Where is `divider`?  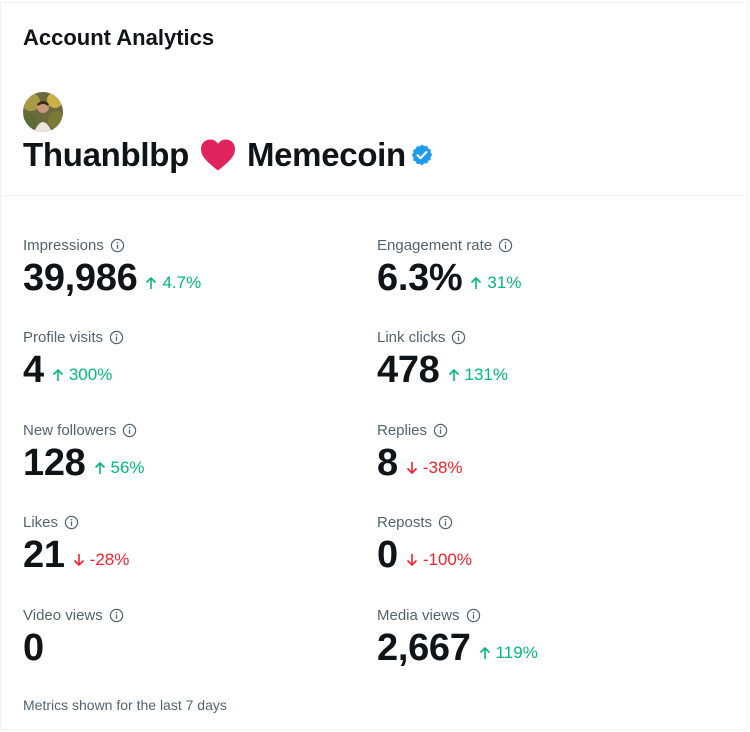
divider is located at coordinates (374, 195).